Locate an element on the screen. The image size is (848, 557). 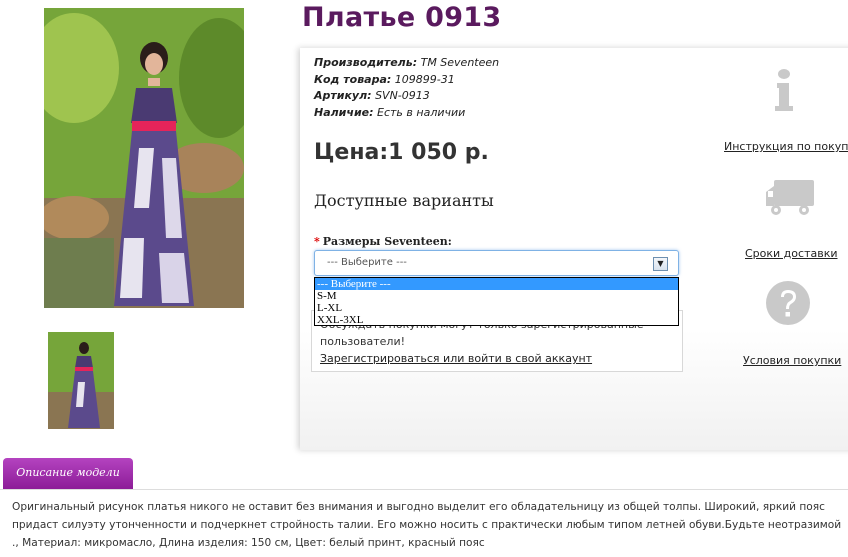
manufacturer-label: Производитель: is located at coordinates (366, 62).